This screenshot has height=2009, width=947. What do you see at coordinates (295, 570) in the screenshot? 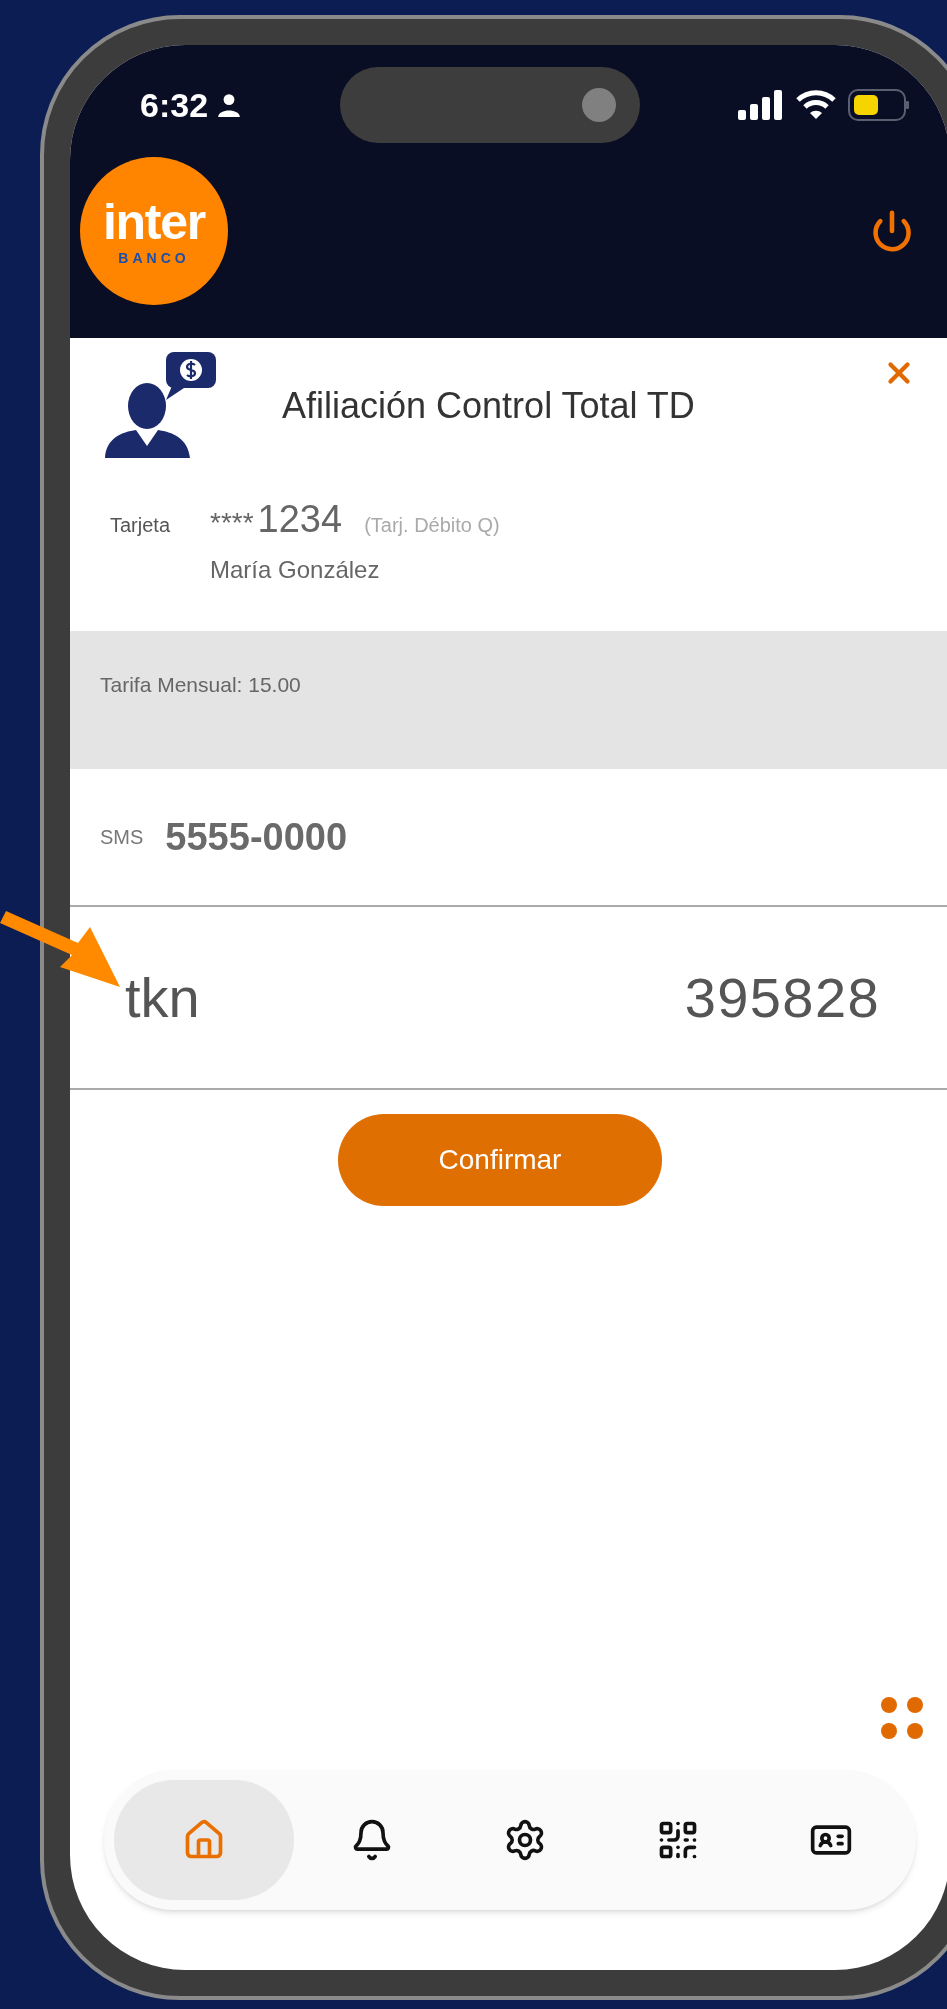
I see `card-holder: María González` at bounding box center [295, 570].